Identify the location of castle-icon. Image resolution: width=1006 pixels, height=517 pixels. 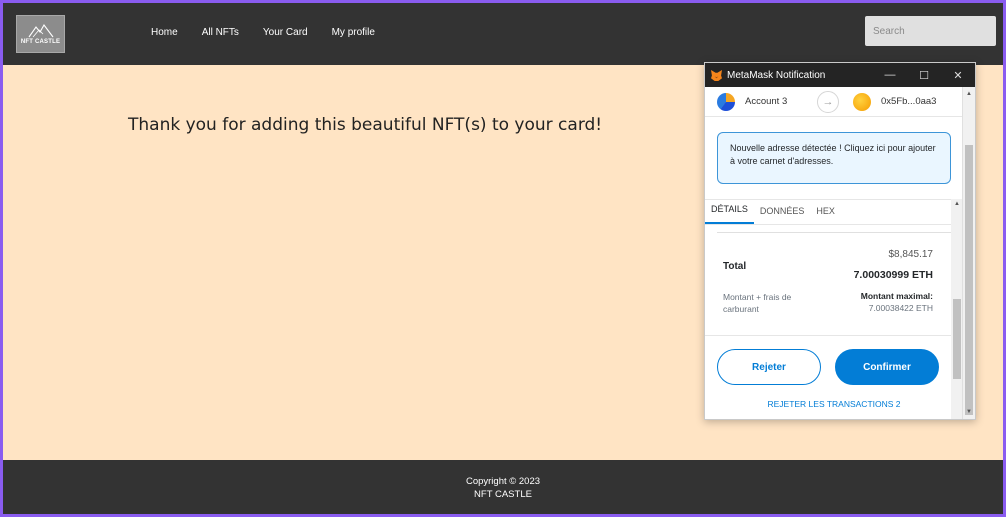
(40, 30).